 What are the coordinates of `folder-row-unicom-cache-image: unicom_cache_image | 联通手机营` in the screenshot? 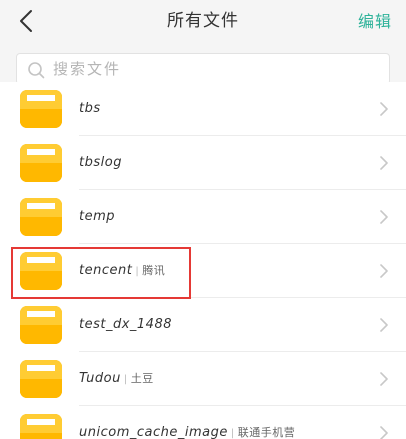 It's located at (203, 422).